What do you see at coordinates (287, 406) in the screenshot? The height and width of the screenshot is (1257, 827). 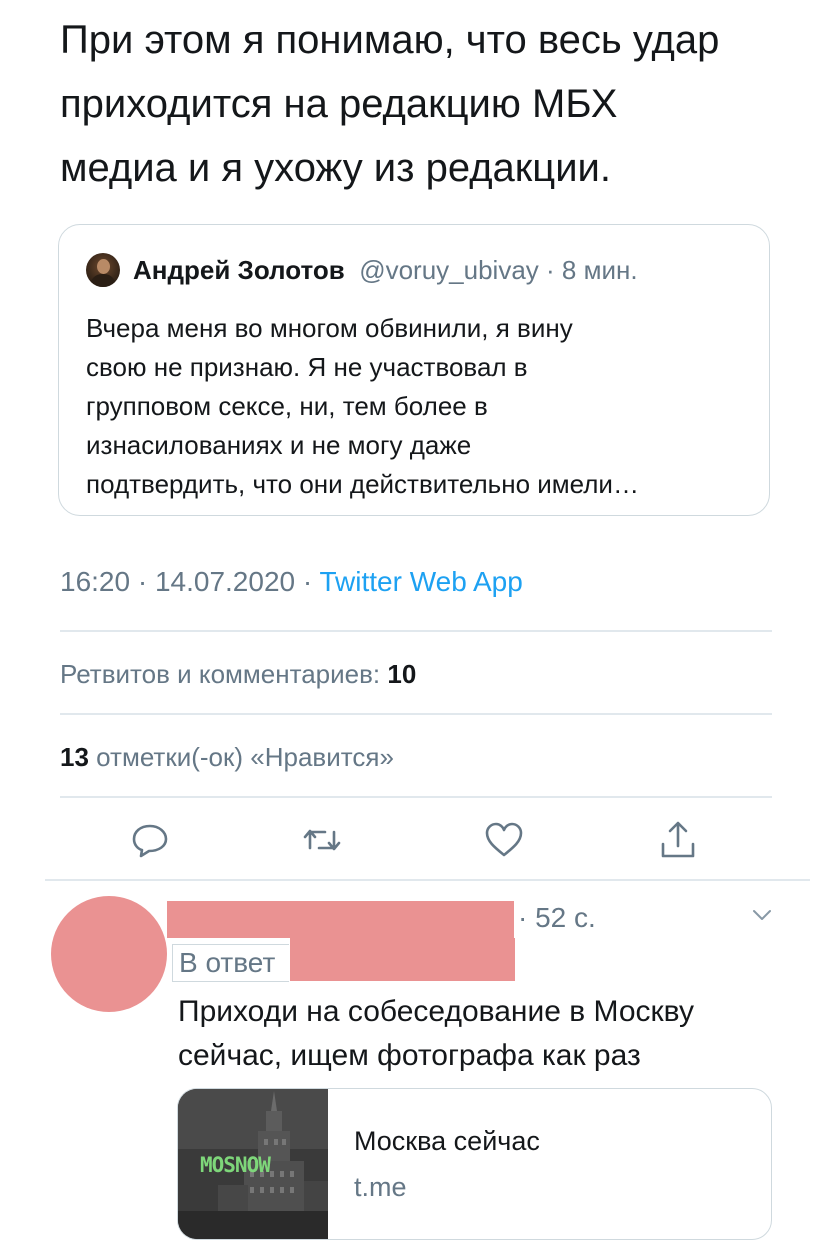 I see `quoted-body-line: групповом сексе, ни, тем более в` at bounding box center [287, 406].